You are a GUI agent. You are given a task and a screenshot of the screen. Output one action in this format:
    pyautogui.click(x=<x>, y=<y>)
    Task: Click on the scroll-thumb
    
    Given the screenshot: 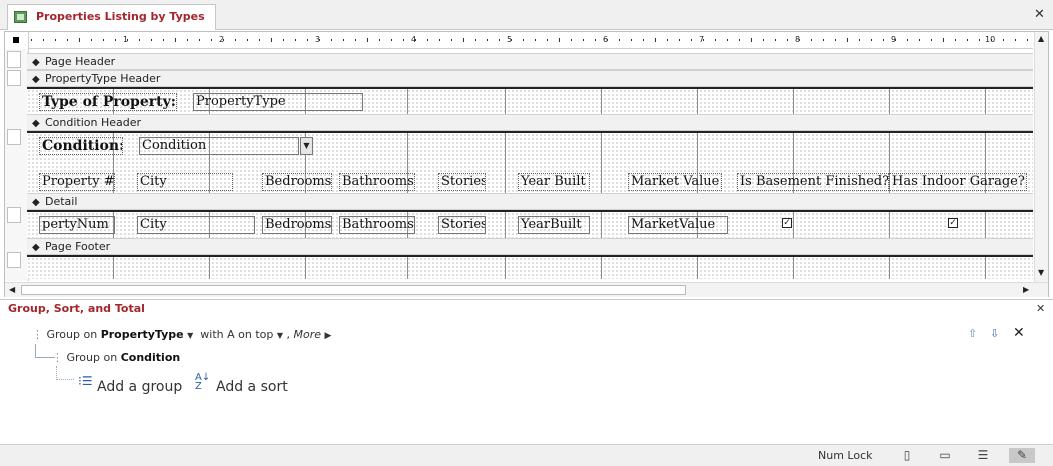 What is the action you would take?
    pyautogui.click(x=353, y=290)
    